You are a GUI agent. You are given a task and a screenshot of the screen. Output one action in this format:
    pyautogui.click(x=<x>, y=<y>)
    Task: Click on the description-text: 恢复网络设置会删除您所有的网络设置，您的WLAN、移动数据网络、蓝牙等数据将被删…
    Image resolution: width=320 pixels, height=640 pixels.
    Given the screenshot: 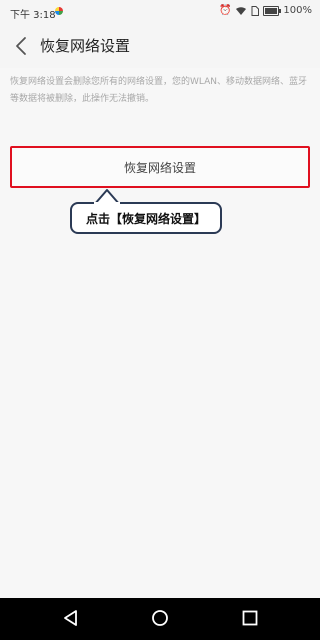 What is the action you would take?
    pyautogui.click(x=159, y=90)
    